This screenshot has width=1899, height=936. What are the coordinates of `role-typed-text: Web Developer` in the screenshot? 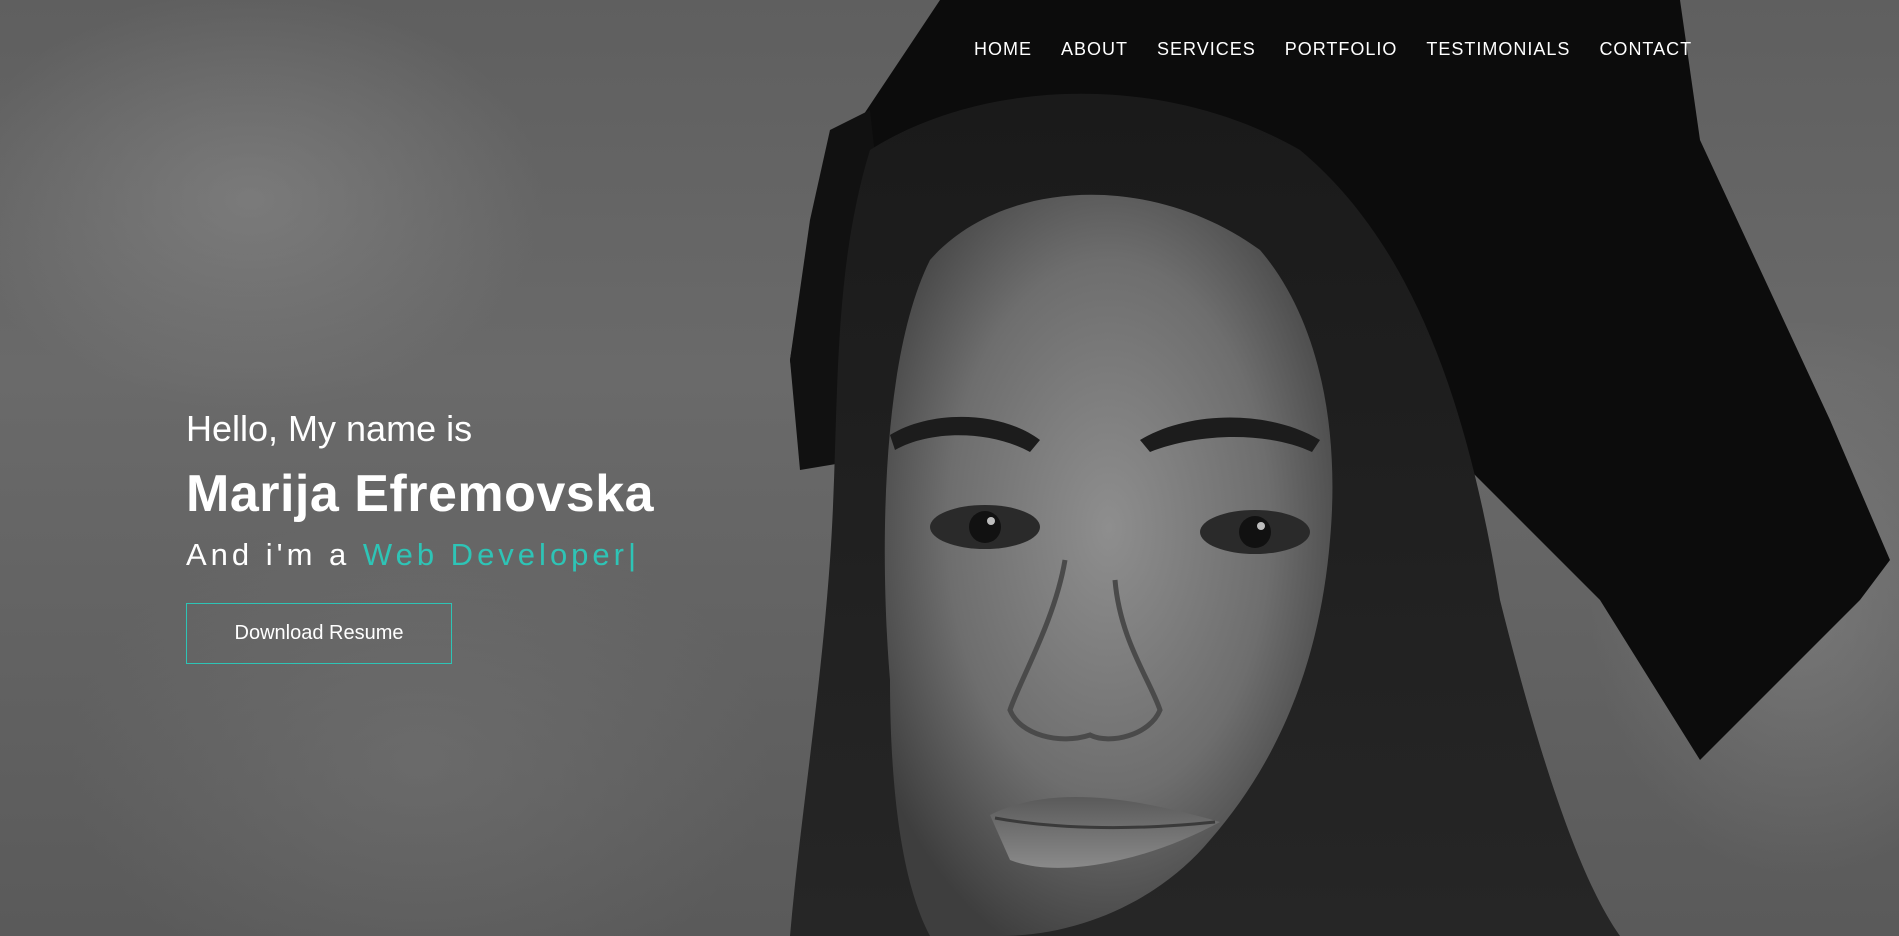 It's located at (495, 554).